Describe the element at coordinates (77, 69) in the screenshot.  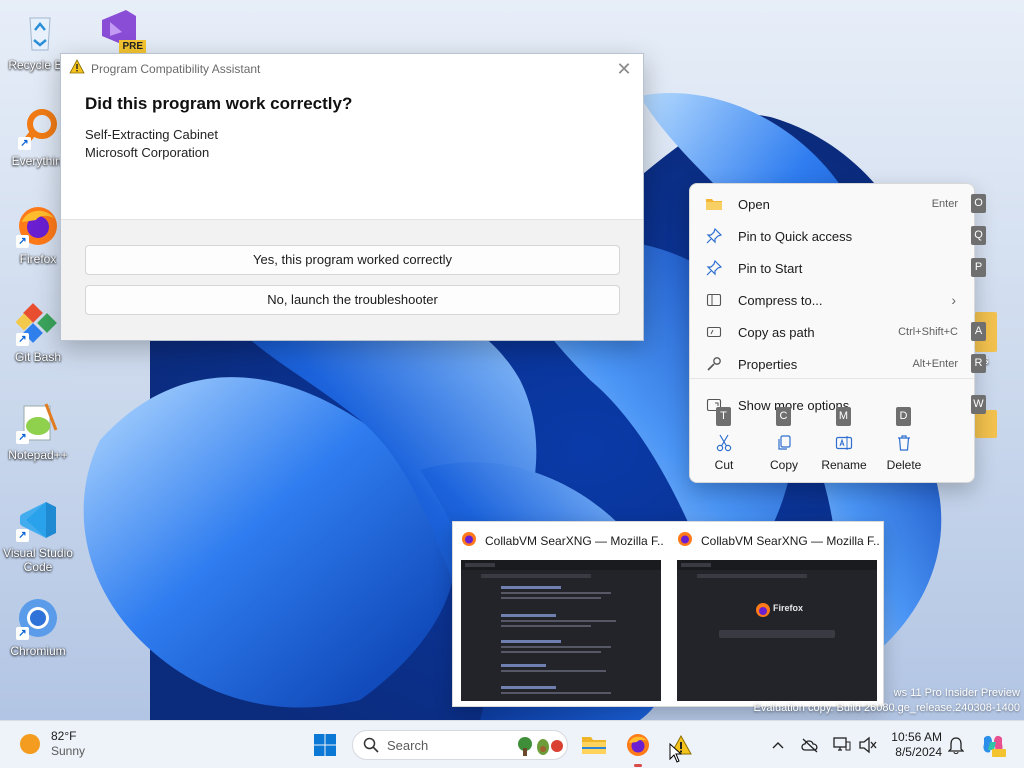
I see `warning-icon` at that location.